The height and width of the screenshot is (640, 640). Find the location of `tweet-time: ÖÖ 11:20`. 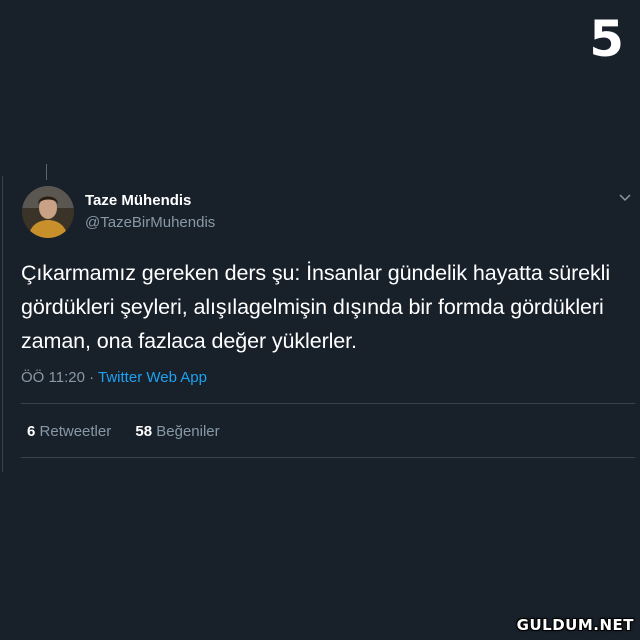

tweet-time: ÖÖ 11:20 is located at coordinates (53, 377).